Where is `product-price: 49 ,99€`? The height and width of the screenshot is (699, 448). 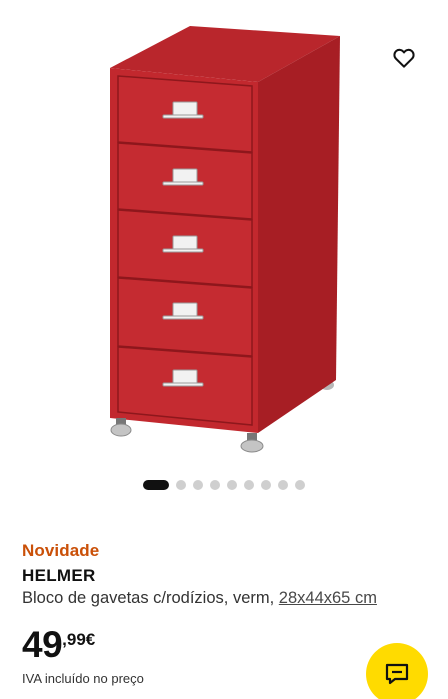
product-price: 49 ,99€ is located at coordinates (58, 645).